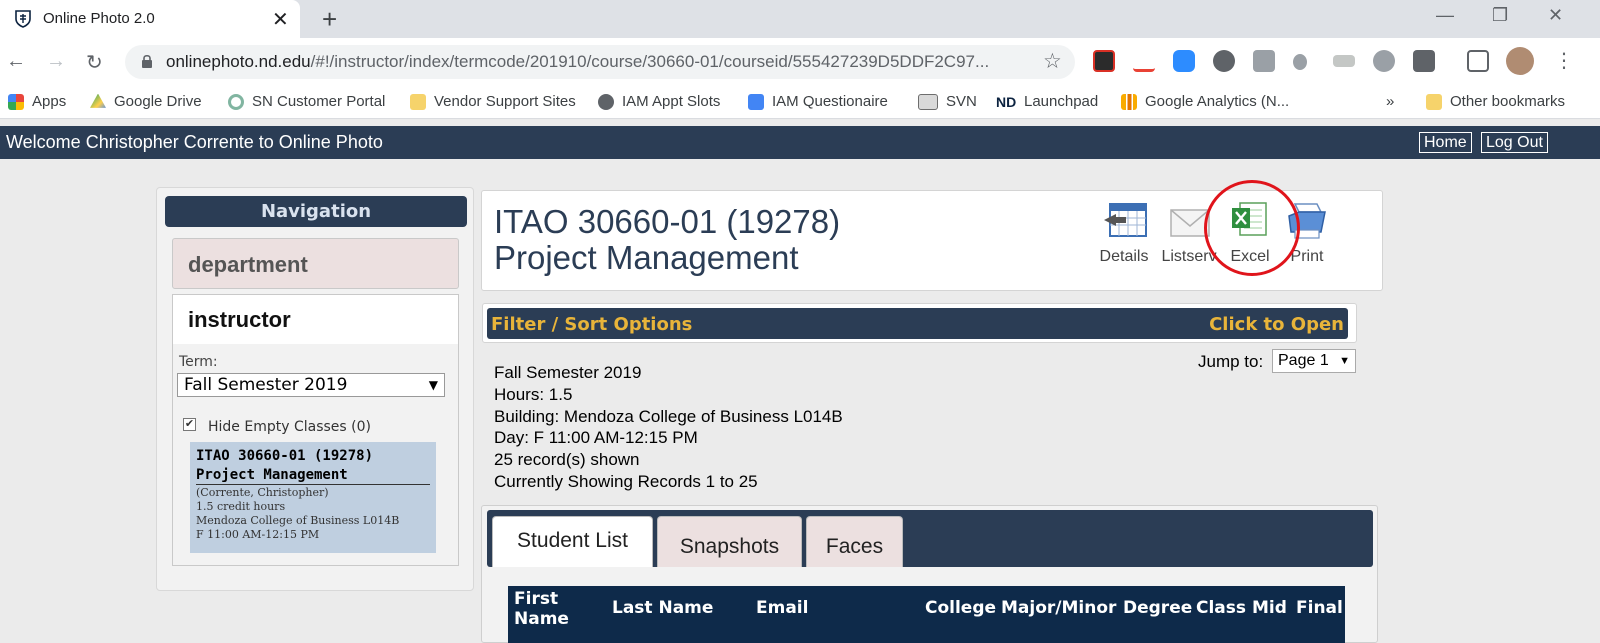 This screenshot has width=1600, height=643. What do you see at coordinates (1269, 608) in the screenshot?
I see `column-mid: Mid` at bounding box center [1269, 608].